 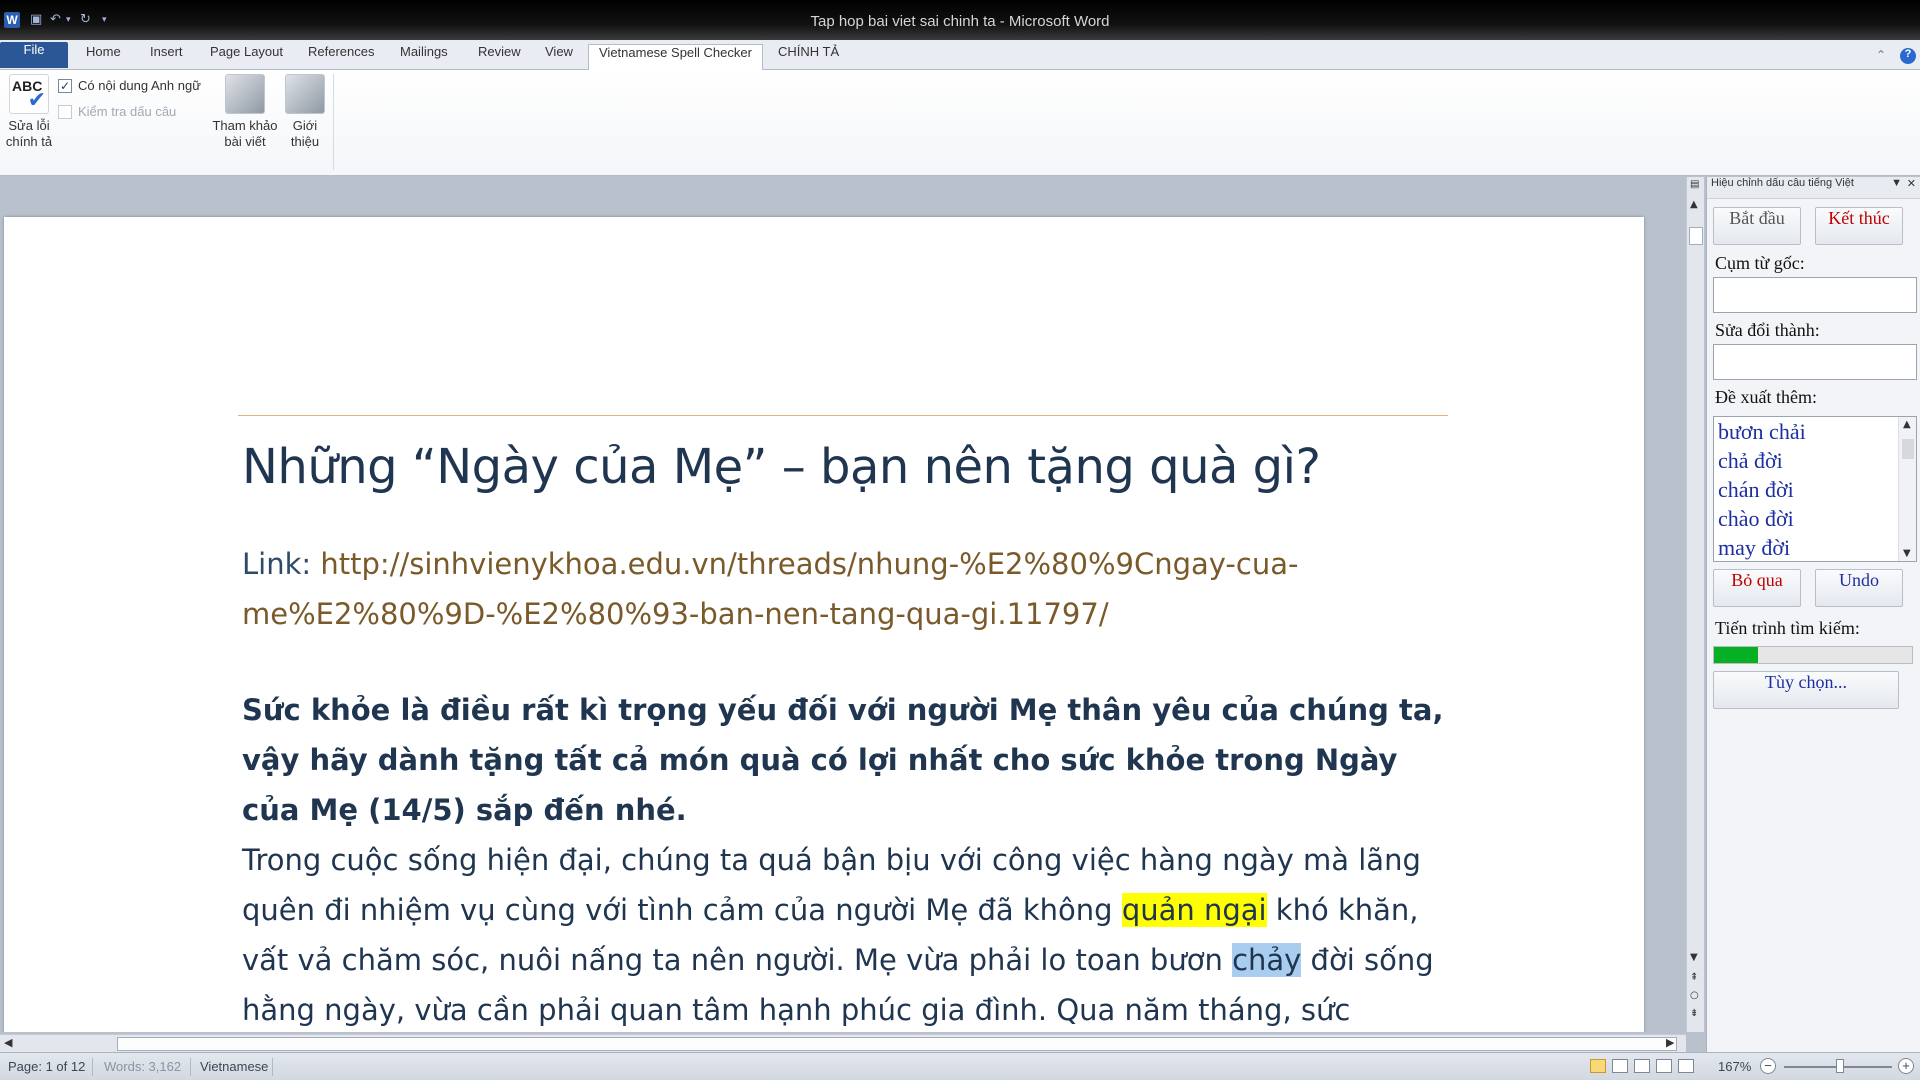 I want to click on selected-error: chảy, so click(x=1267, y=960).